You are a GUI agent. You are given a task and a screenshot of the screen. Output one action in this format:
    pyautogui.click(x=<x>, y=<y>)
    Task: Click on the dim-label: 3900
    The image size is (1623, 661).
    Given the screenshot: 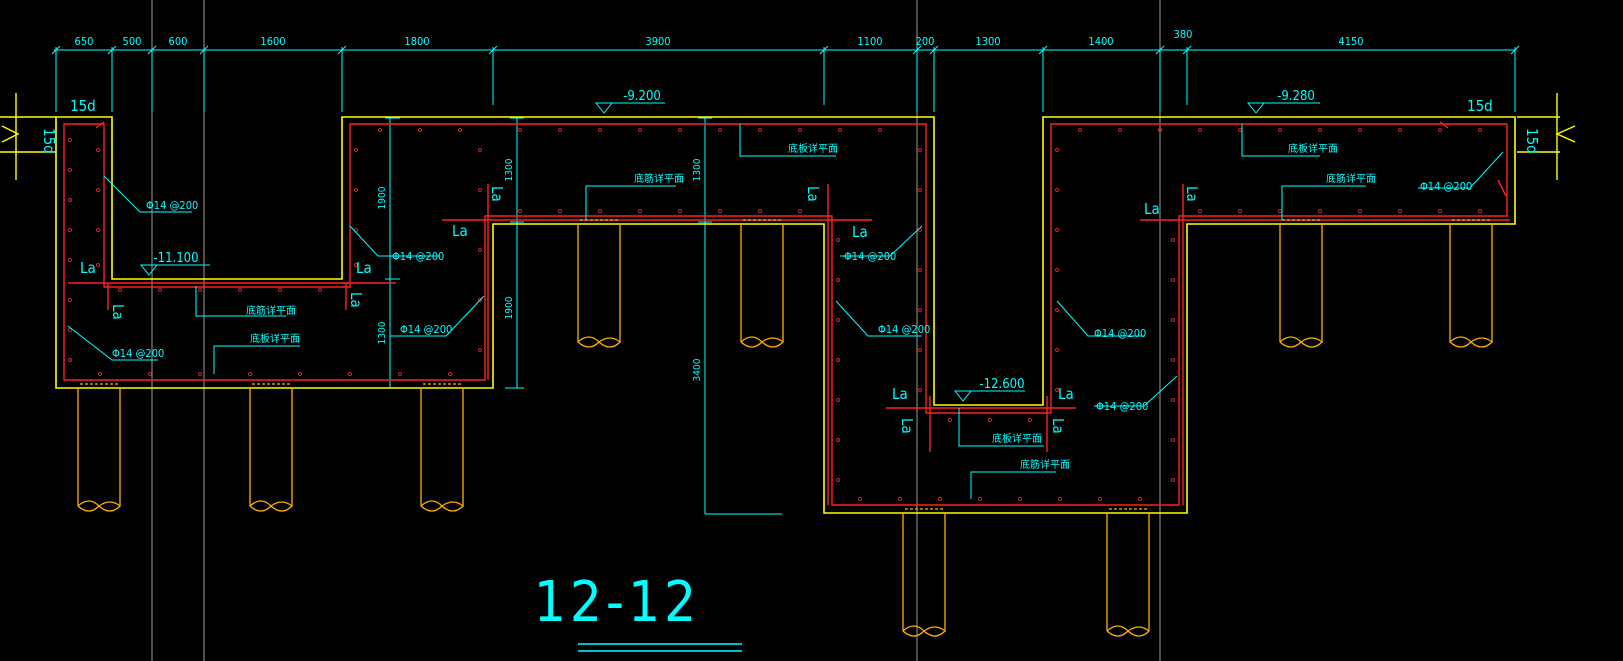 What is the action you would take?
    pyautogui.click(x=657, y=41)
    